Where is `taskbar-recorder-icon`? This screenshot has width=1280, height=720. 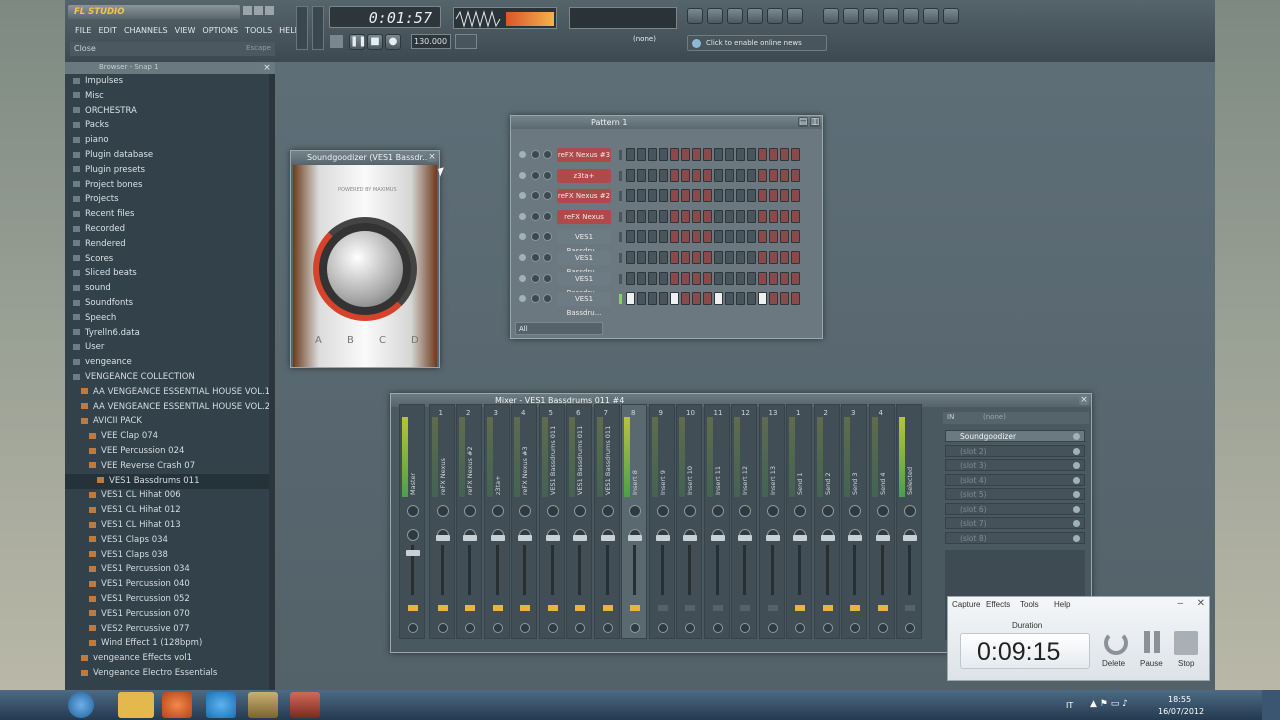 taskbar-recorder-icon is located at coordinates (305, 705).